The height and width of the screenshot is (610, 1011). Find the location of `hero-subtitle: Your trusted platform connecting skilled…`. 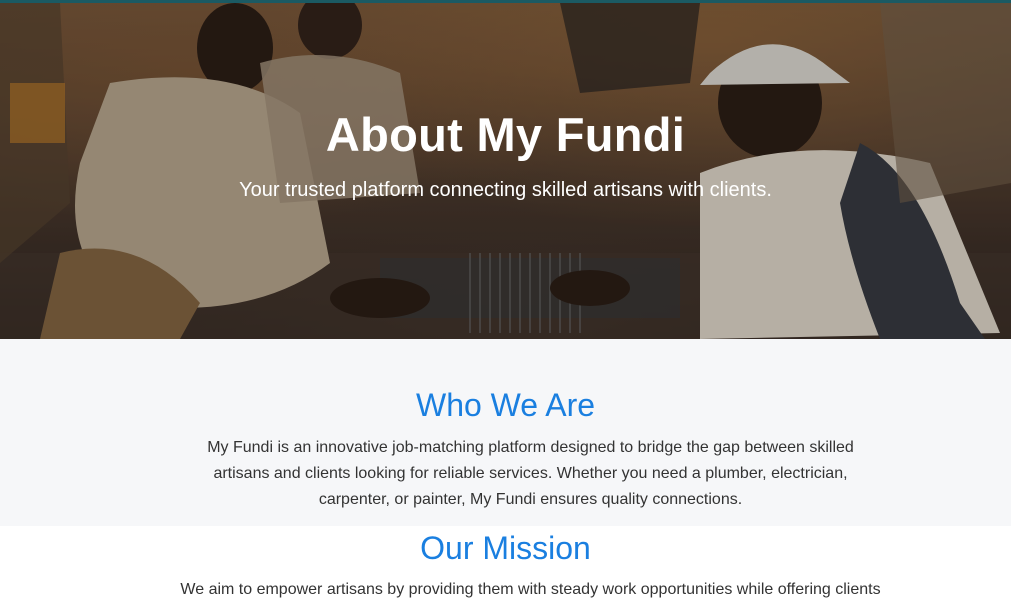

hero-subtitle: Your trusted platform connecting skilled… is located at coordinates (505, 190).